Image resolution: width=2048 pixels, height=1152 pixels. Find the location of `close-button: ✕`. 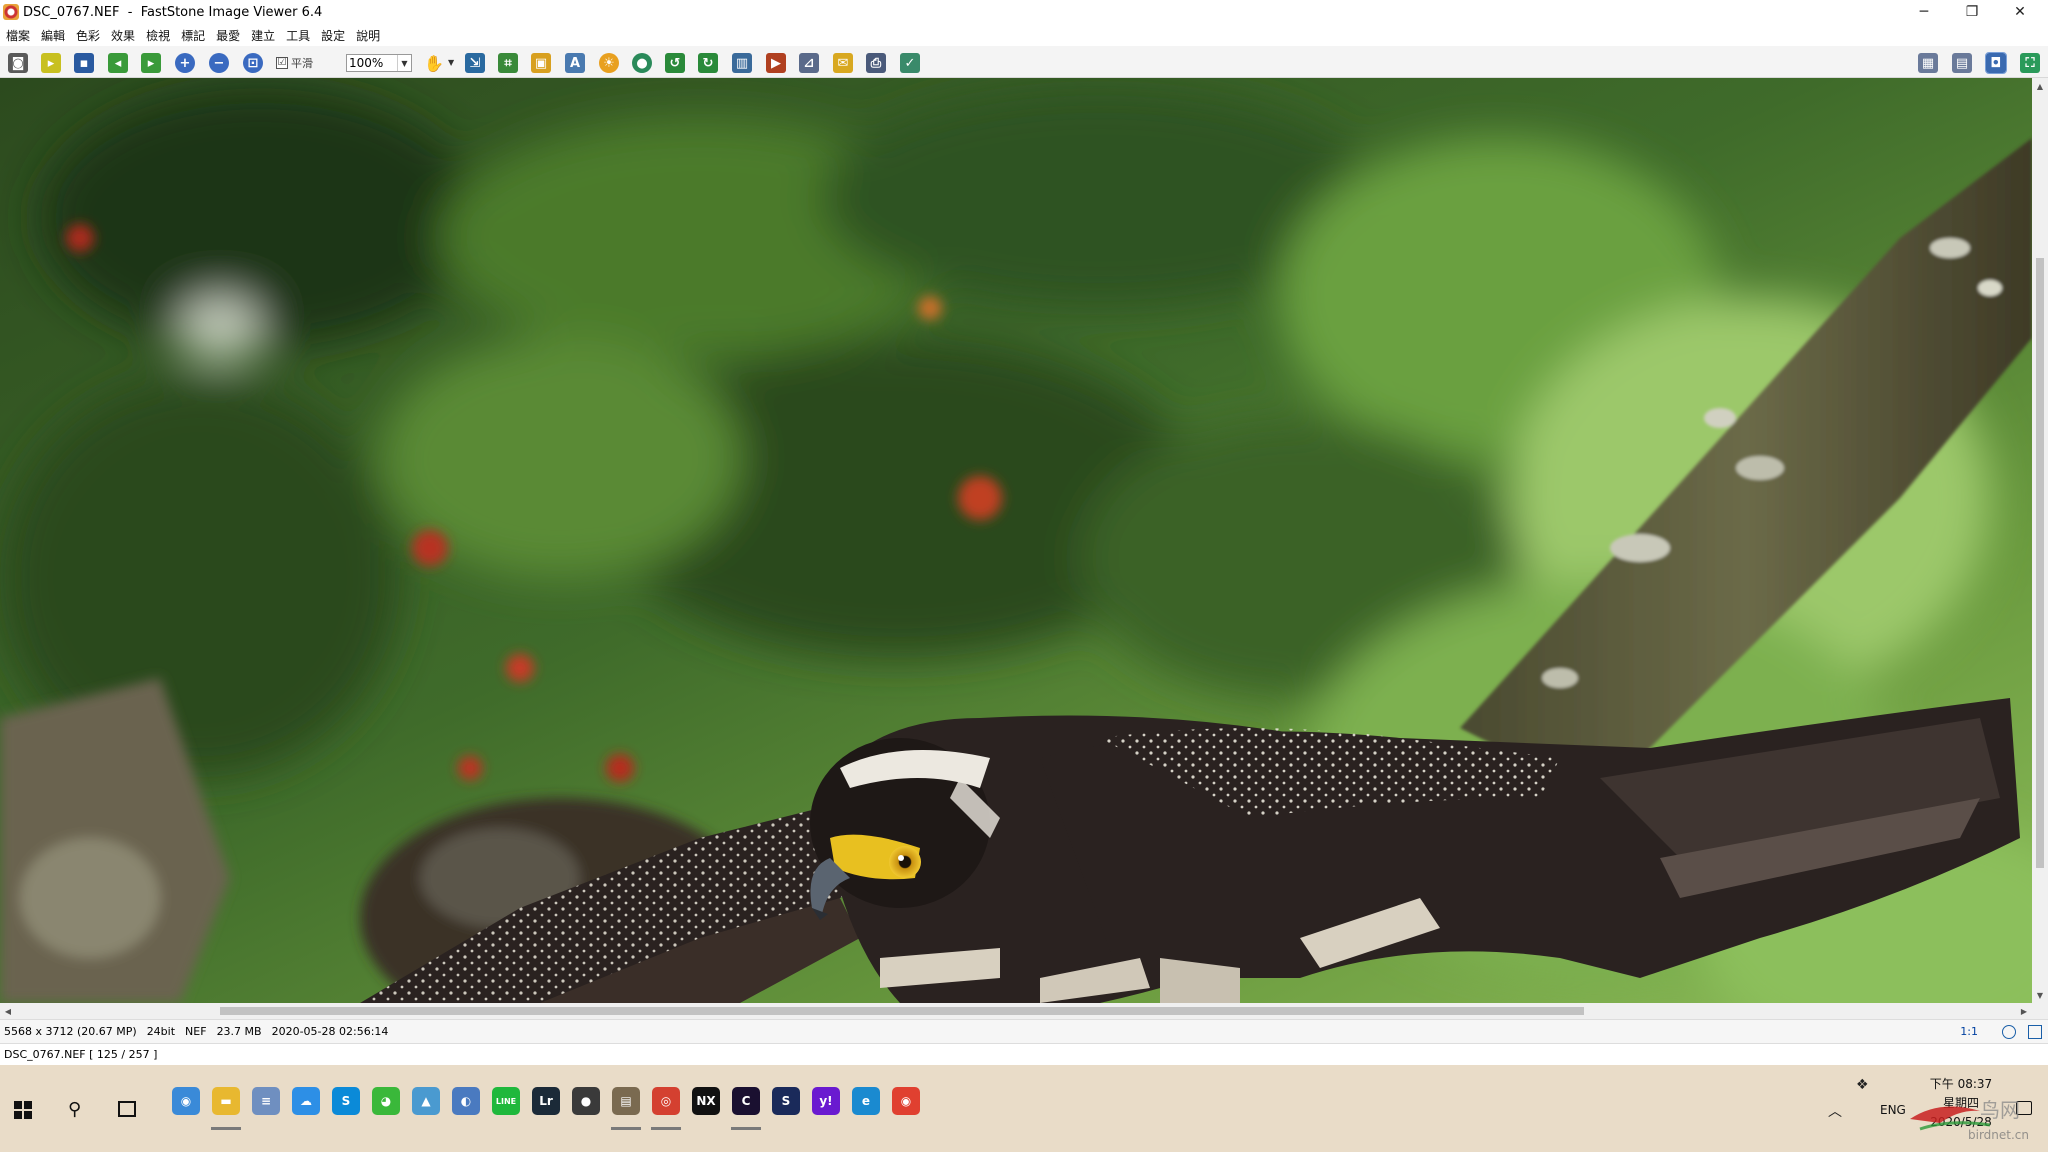

close-button: ✕ is located at coordinates (2020, 12).